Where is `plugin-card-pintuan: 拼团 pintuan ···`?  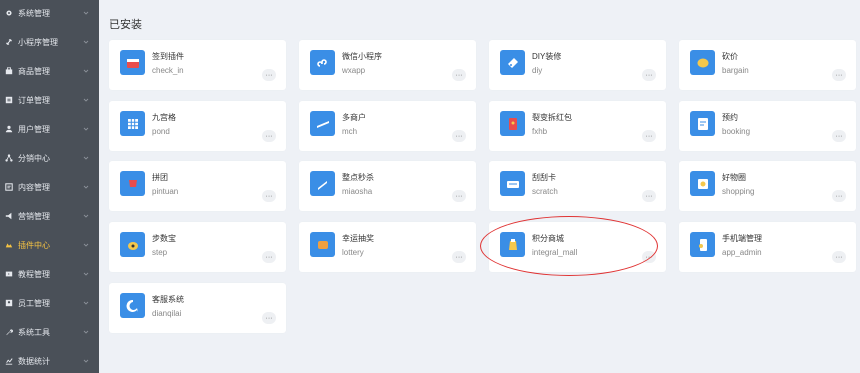 plugin-card-pintuan: 拼团 pintuan ··· is located at coordinates (197, 186).